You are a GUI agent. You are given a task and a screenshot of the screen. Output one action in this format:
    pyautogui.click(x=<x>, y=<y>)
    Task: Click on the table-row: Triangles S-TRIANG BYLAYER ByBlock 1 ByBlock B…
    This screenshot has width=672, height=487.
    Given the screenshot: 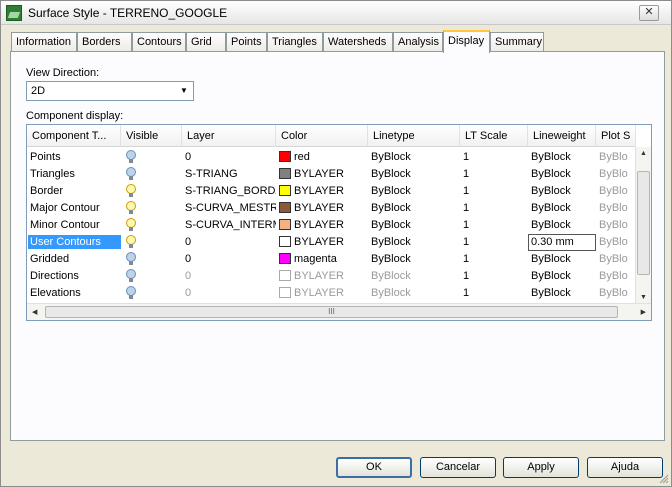 What is the action you would take?
    pyautogui.click(x=331, y=174)
    